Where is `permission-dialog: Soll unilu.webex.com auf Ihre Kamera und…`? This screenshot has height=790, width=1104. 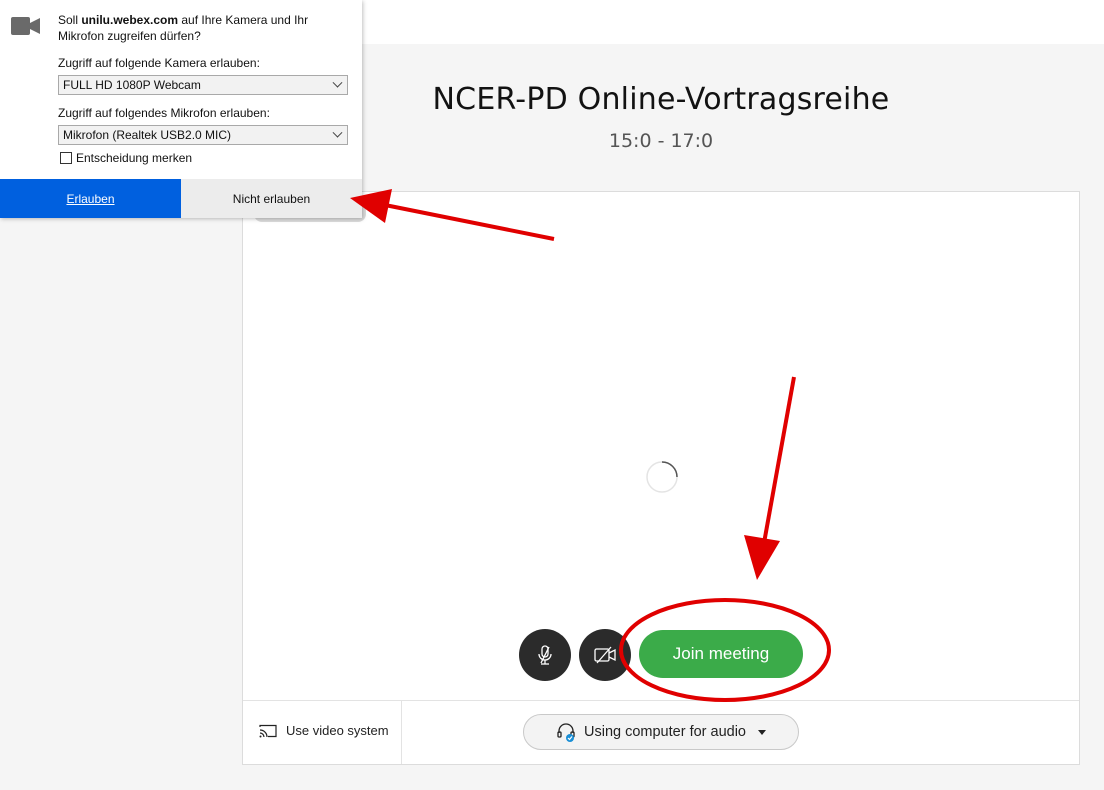
permission-dialog: Soll unilu.webex.com auf Ihre Kamera und… is located at coordinates (181, 109).